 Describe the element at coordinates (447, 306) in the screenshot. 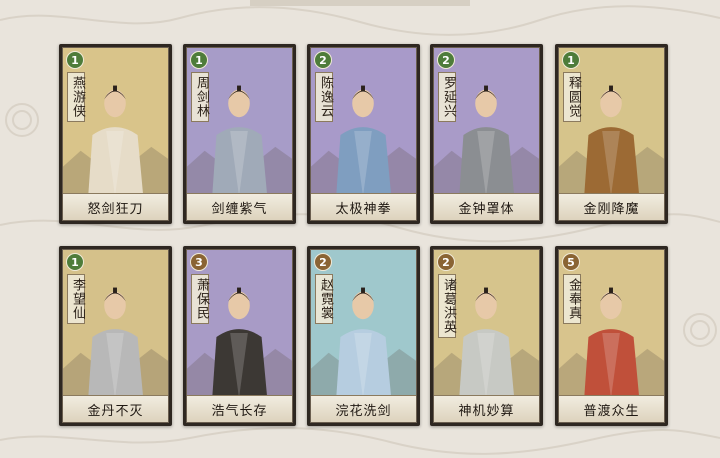

I see `hero-name: 诸葛洪英` at that location.